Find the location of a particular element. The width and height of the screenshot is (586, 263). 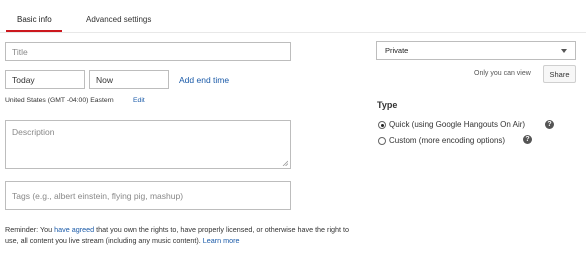

resize-grip-icon is located at coordinates (285, 163).